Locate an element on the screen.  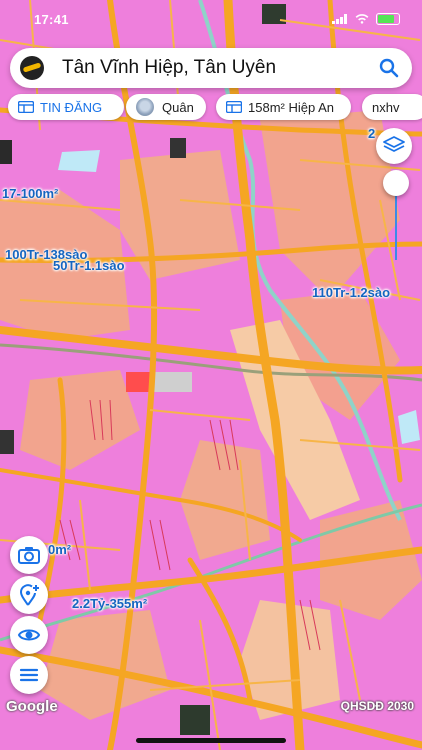
status-bar: 17:41 is located at coordinates (211, 20).